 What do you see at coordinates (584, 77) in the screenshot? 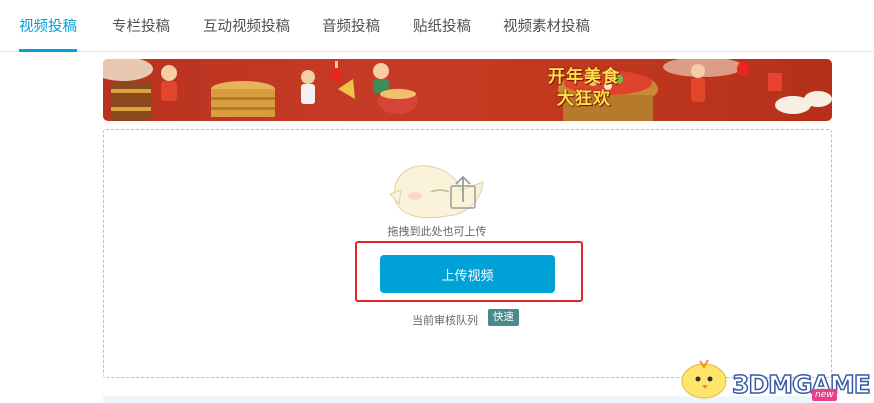
I see `banner-title-line-1: 开年美食` at bounding box center [584, 77].